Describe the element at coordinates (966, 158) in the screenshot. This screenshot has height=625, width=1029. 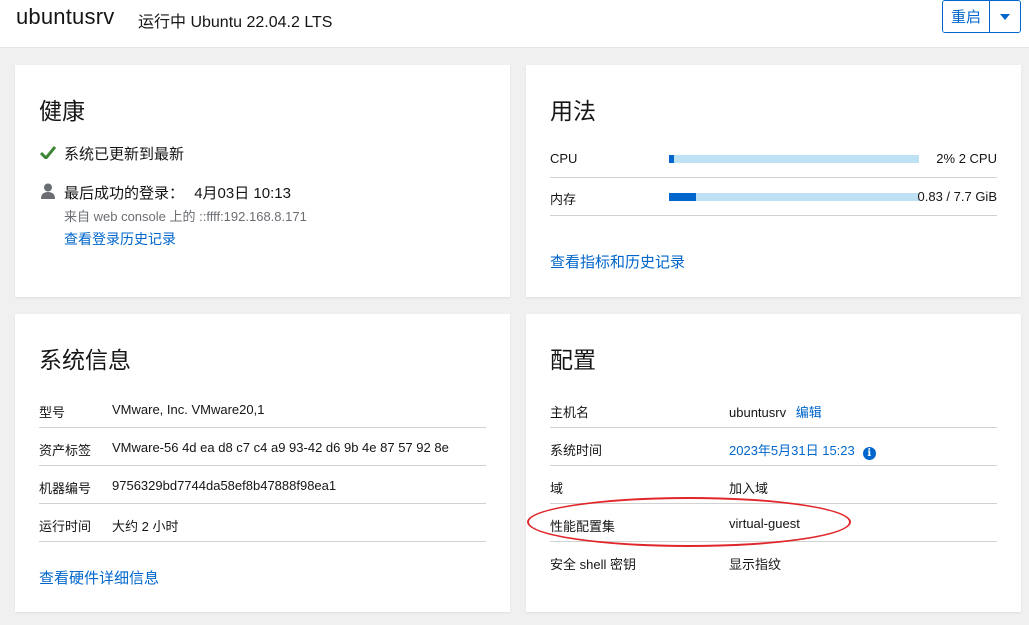
I see `cpu-value: 2% 2 CPU` at that location.